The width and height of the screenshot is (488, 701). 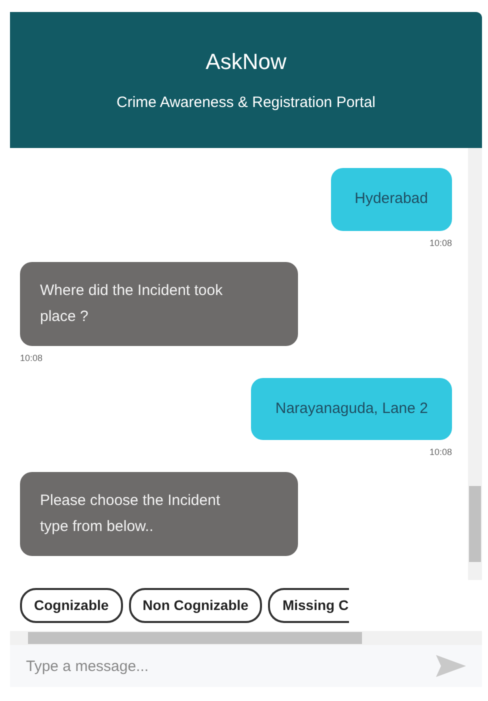 I want to click on quick-reply-button: Missing C, so click(x=308, y=605).